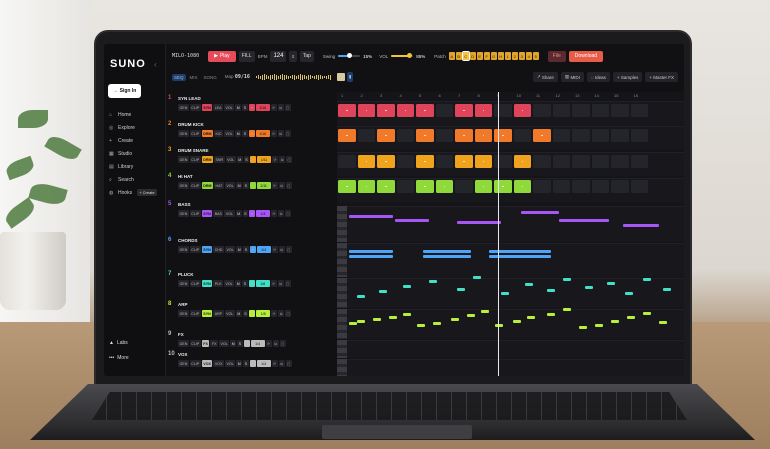 The image size is (770, 449). I want to click on track-name: SYN LEAD, so click(189, 98).